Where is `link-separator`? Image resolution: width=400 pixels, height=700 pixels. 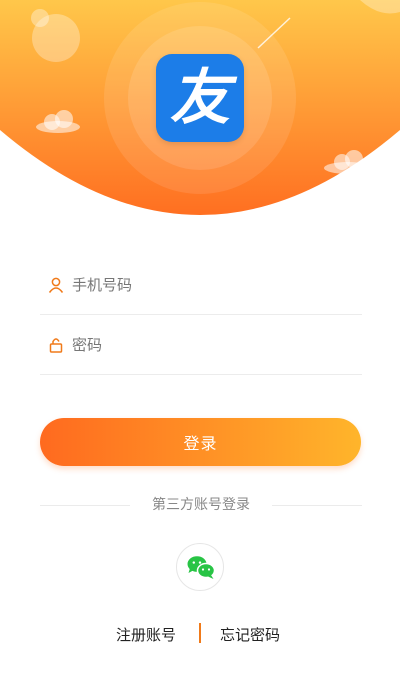
link-separator is located at coordinates (200, 633).